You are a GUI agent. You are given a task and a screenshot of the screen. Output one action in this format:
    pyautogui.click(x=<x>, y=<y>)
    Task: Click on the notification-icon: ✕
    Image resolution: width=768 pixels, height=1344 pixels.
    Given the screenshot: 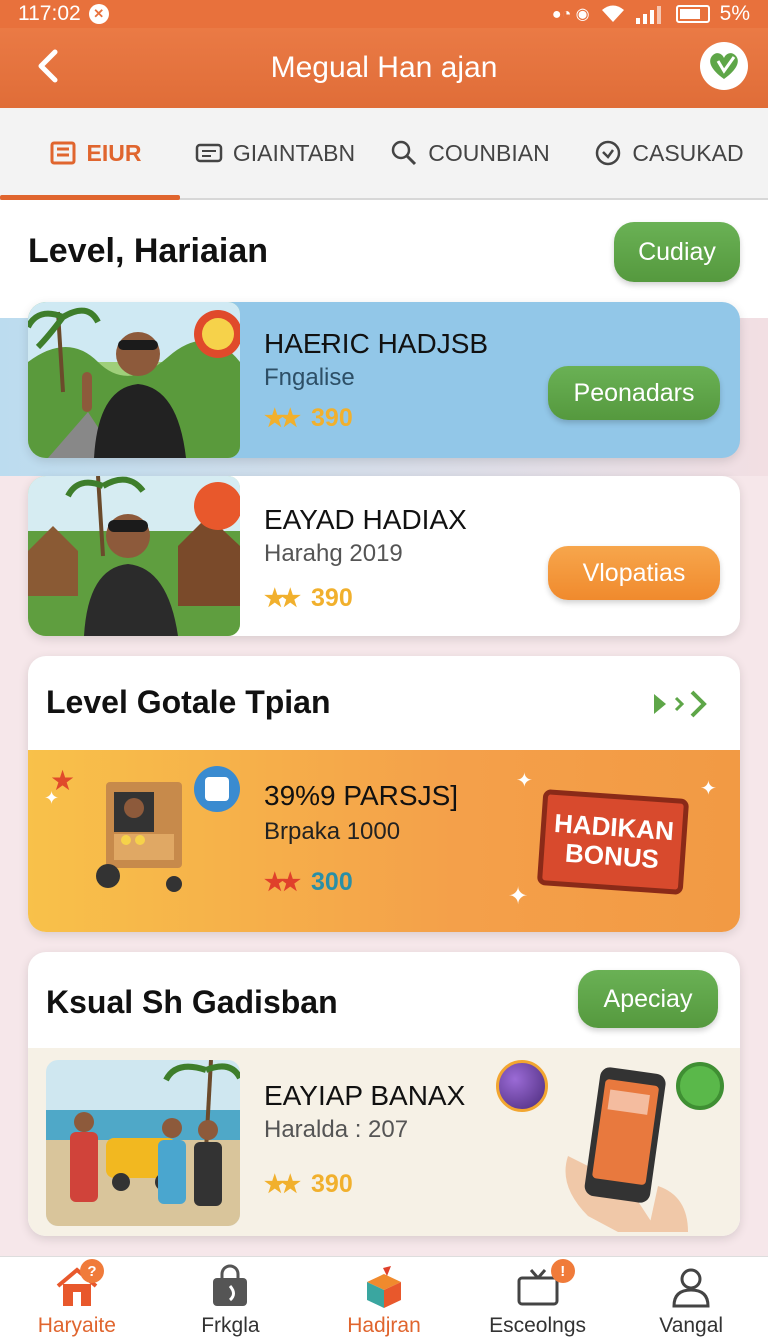 What is the action you would take?
    pyautogui.click(x=98, y=14)
    